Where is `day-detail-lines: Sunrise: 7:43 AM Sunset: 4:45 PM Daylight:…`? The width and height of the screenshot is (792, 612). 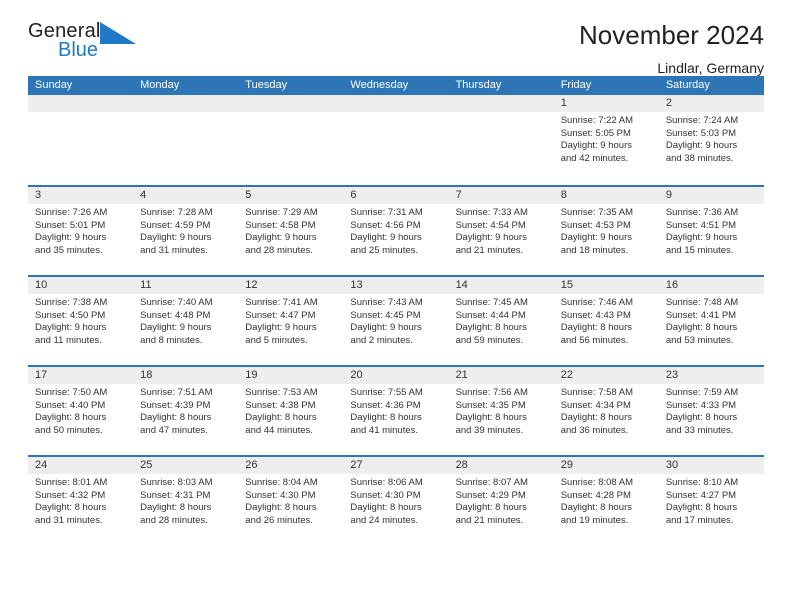
day-detail-lines: Sunrise: 7:43 AM Sunset: 4:45 PM Daylight:… is located at coordinates (395, 320).